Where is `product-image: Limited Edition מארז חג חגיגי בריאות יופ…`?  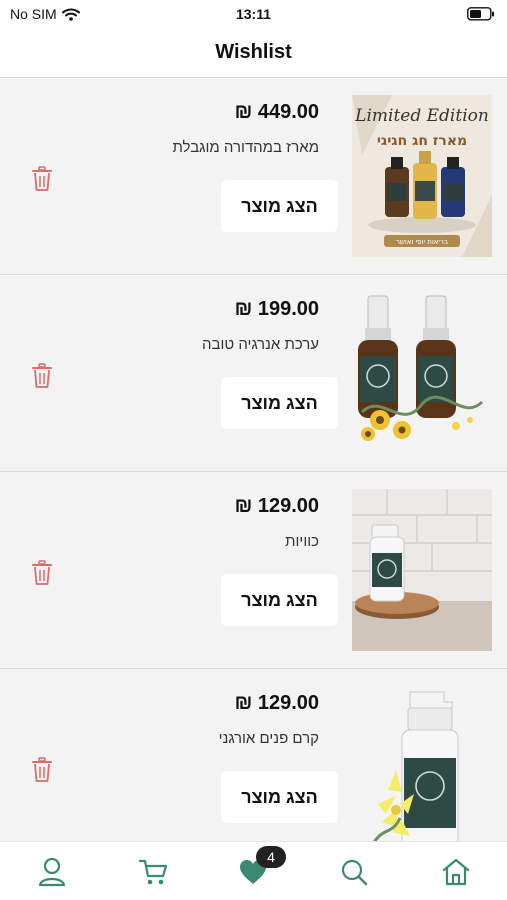
product-image: Limited Edition מארז חג חגיגי בריאות יופ… is located at coordinates (422, 176).